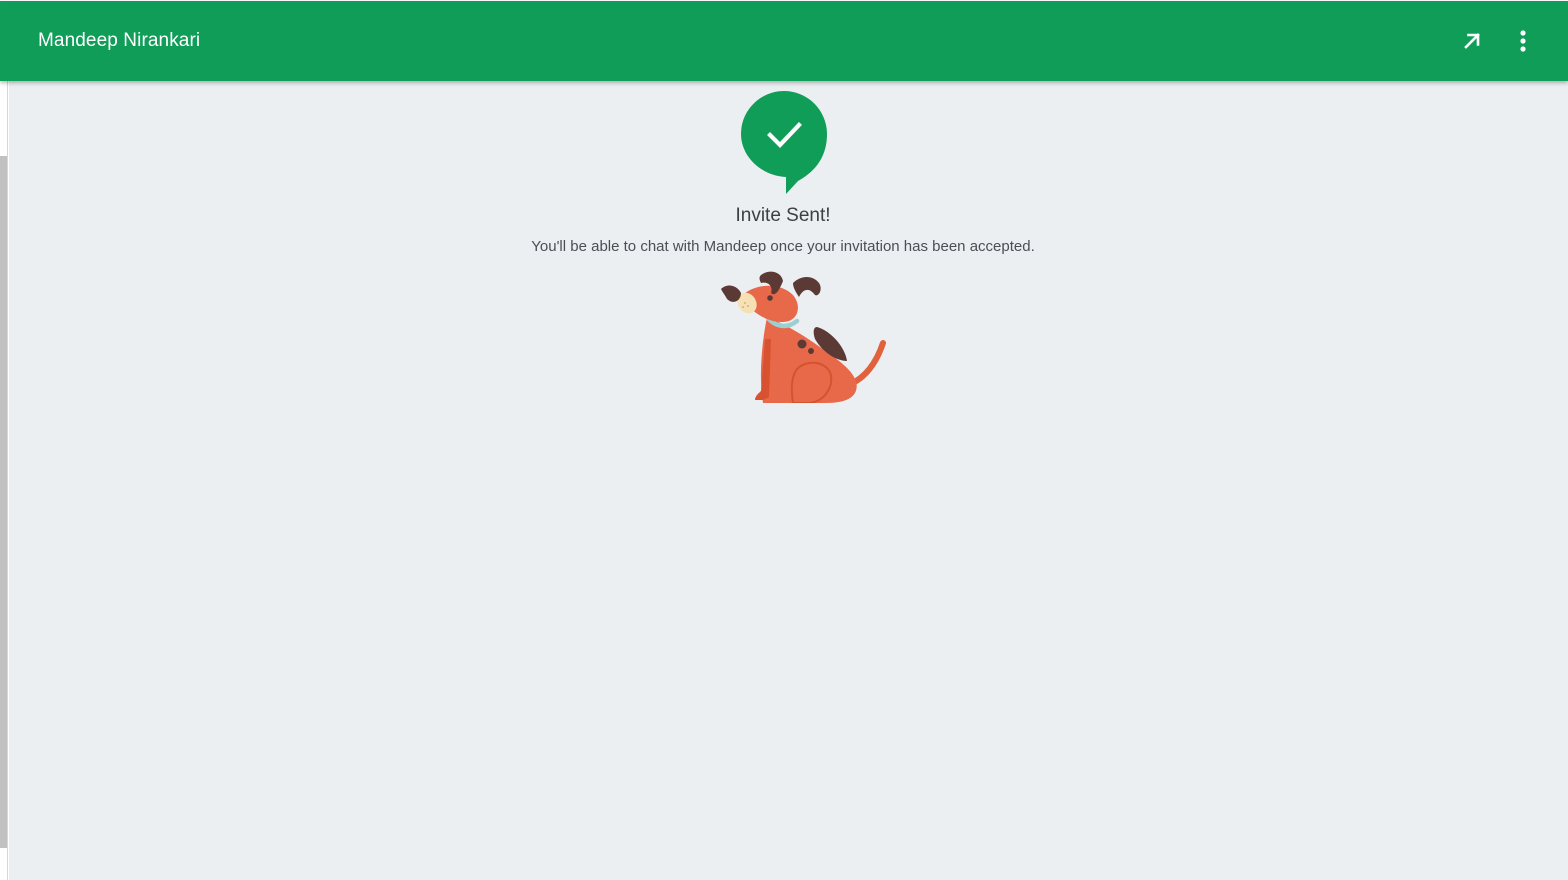 This screenshot has height=880, width=1568. Describe the element at coordinates (7, 480) in the screenshot. I see `panel-divider` at that location.